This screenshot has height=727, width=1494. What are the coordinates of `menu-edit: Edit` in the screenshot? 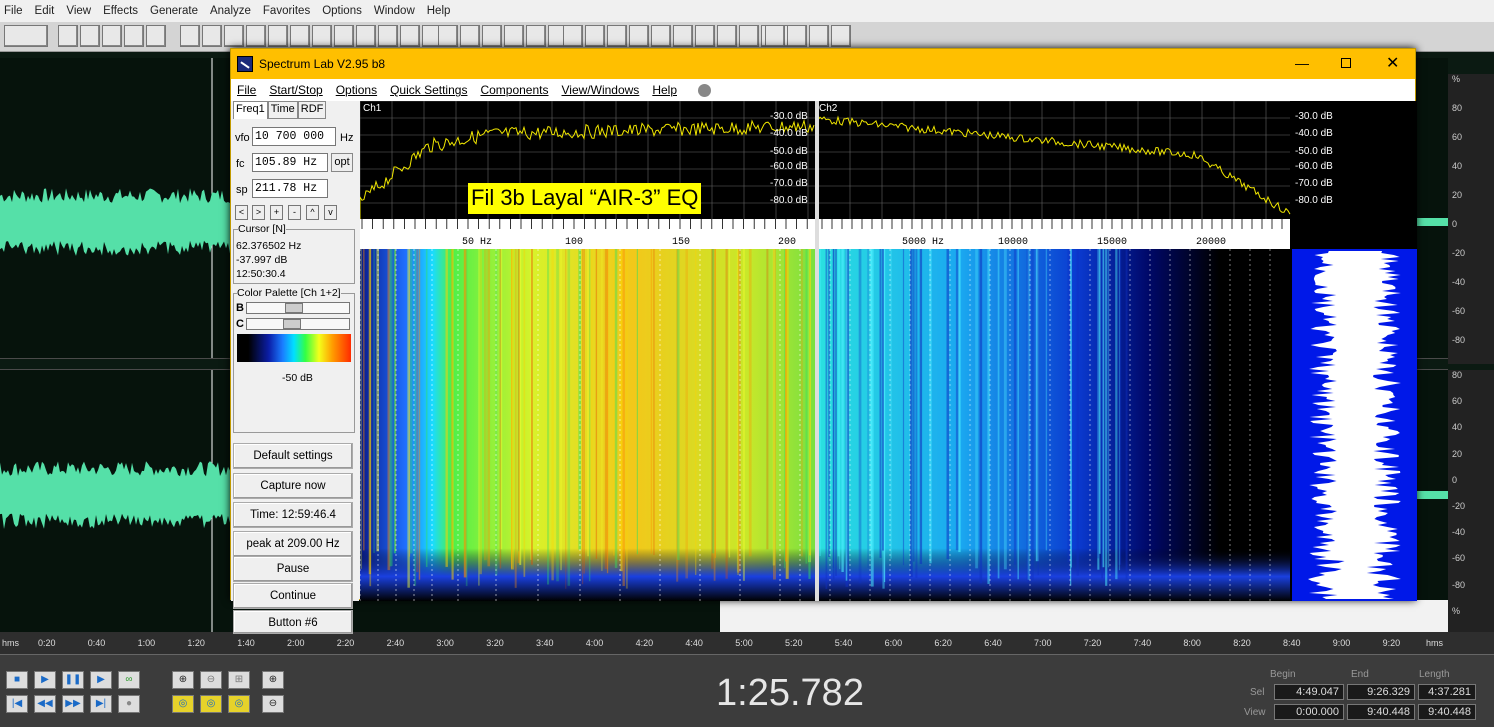 It's located at (45, 11).